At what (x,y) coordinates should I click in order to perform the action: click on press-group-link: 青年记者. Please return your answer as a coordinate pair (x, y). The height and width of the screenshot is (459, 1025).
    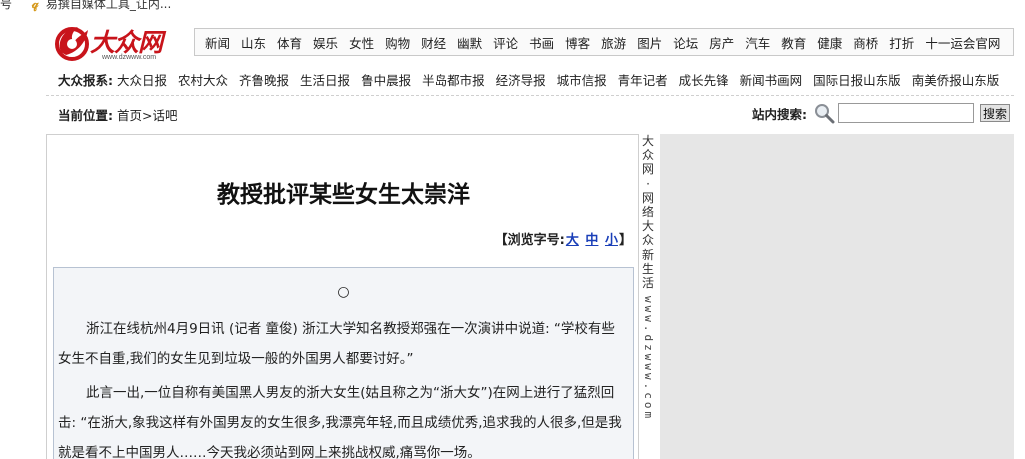
    Looking at the image, I should click on (643, 79).